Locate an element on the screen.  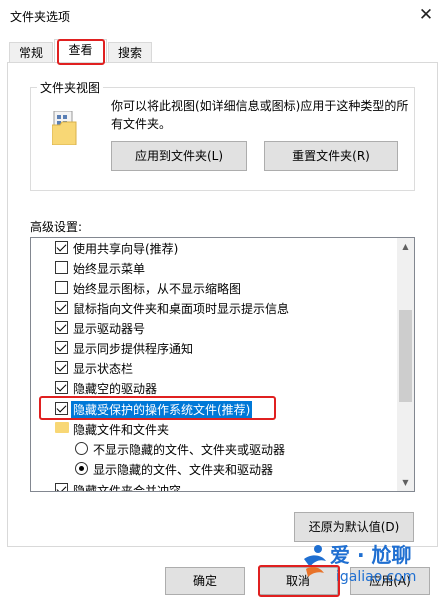
description-line-1: 你可以将此视图(如详细信息或图标)应用于这种类型的所 is located at coordinates (260, 106).